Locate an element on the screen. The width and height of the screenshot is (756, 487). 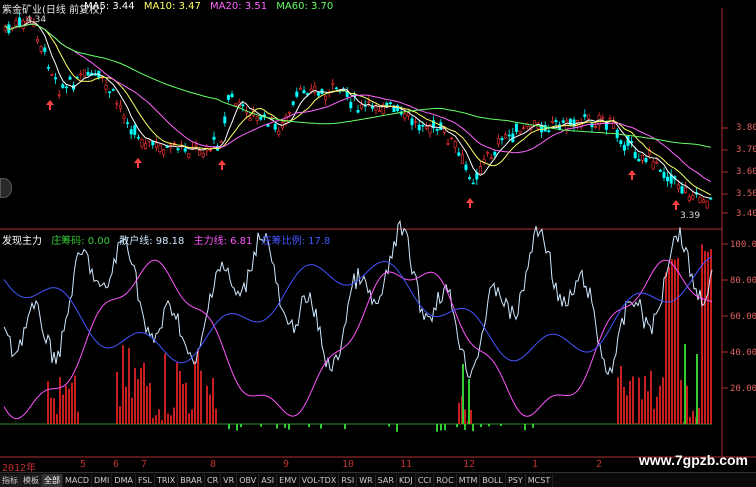
tab-vr: VR is located at coordinates (229, 480).